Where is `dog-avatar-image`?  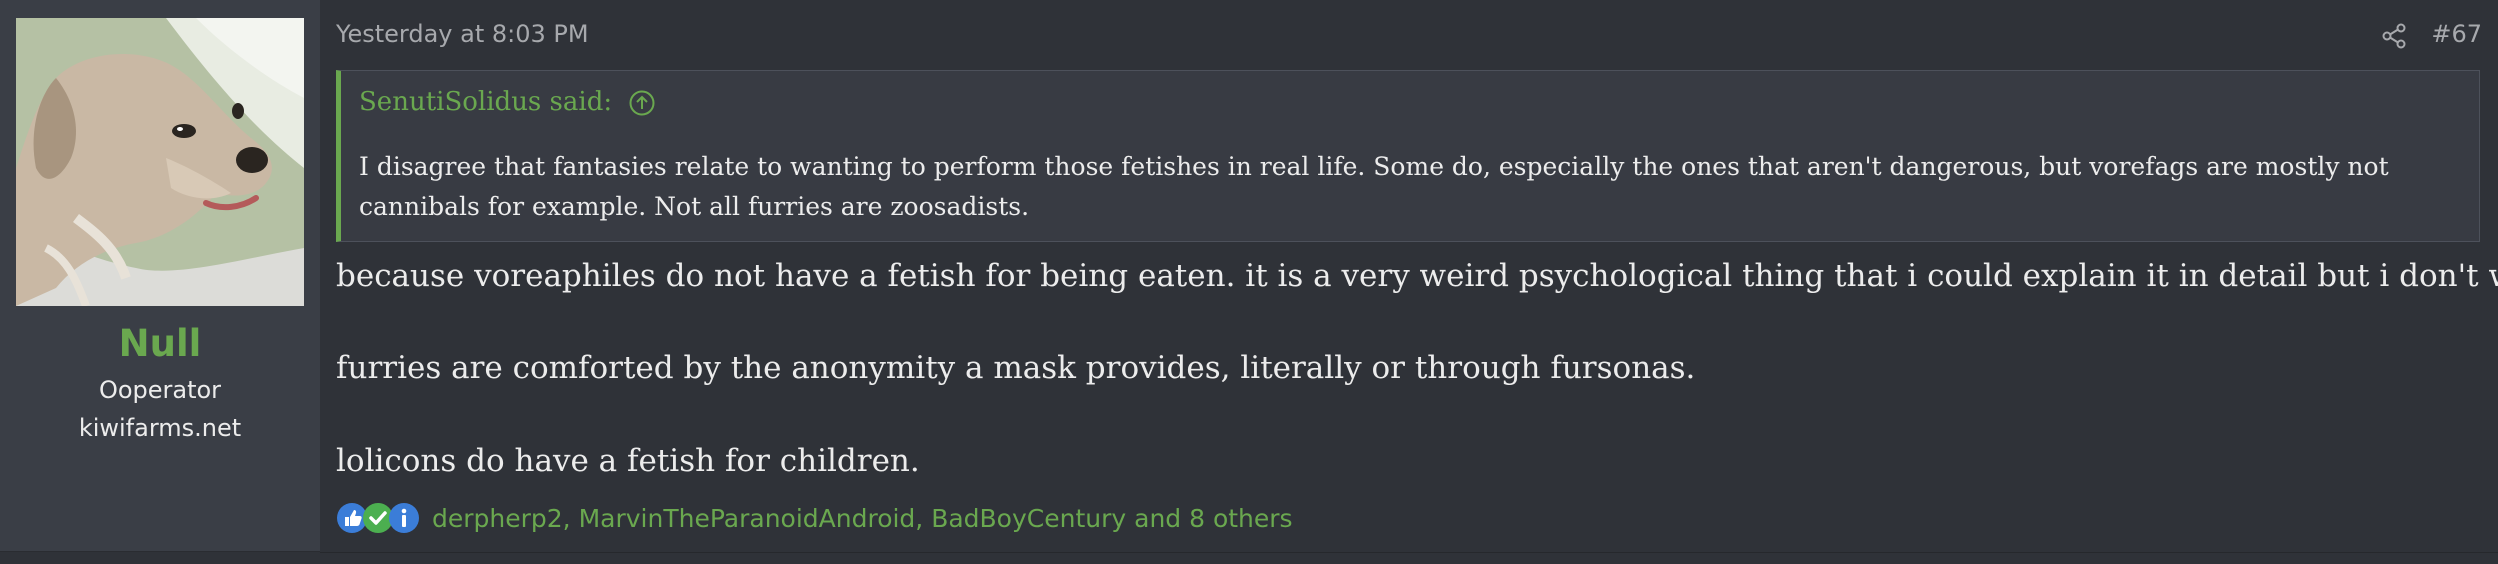
dog-avatar-image is located at coordinates (160, 162).